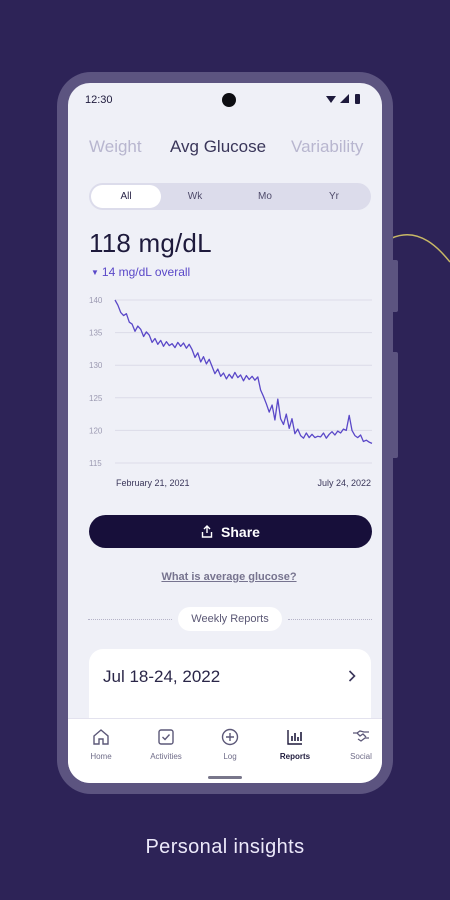  Describe the element at coordinates (96, 398) in the screenshot. I see `y-tick-label: 125` at that location.